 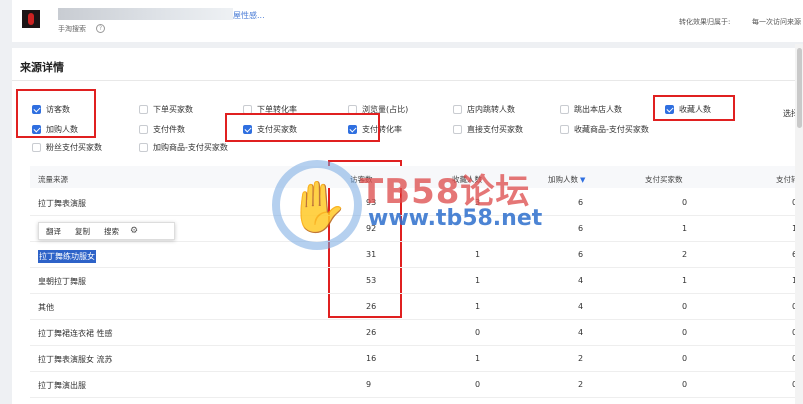 I want to click on metric-label: 店内跳转人数, so click(x=491, y=109).